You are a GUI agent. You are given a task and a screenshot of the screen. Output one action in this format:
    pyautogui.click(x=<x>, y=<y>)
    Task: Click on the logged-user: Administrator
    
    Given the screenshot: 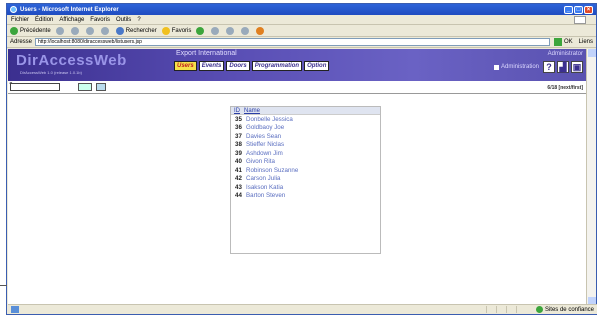 What is the action you would take?
    pyautogui.click(x=565, y=54)
    